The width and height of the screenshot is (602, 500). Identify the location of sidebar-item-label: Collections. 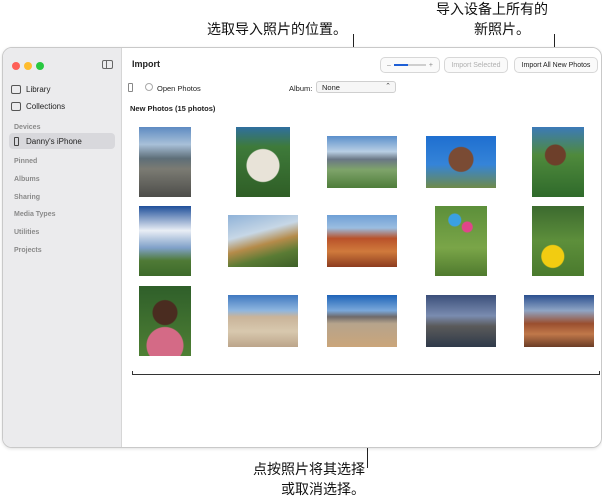
(46, 106).